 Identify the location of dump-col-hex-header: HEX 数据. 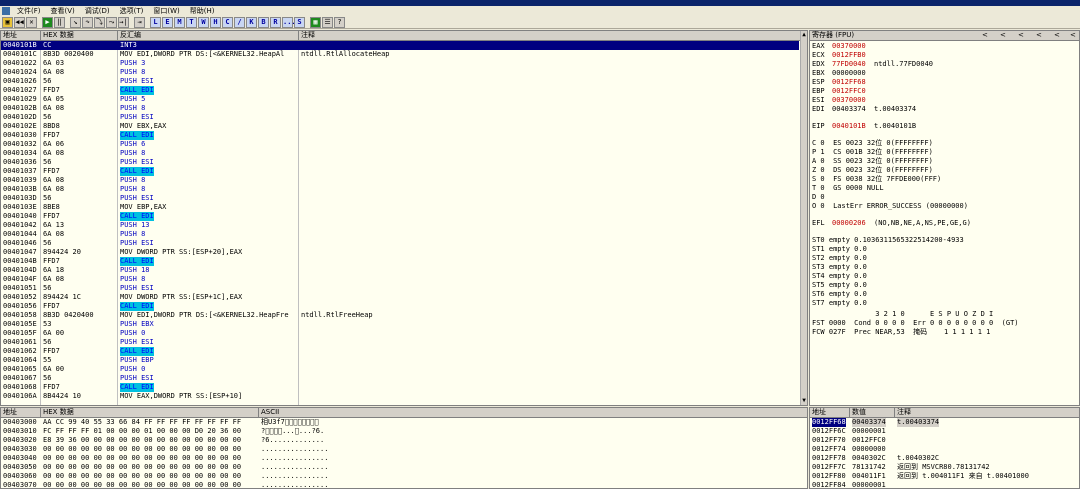
(150, 412).